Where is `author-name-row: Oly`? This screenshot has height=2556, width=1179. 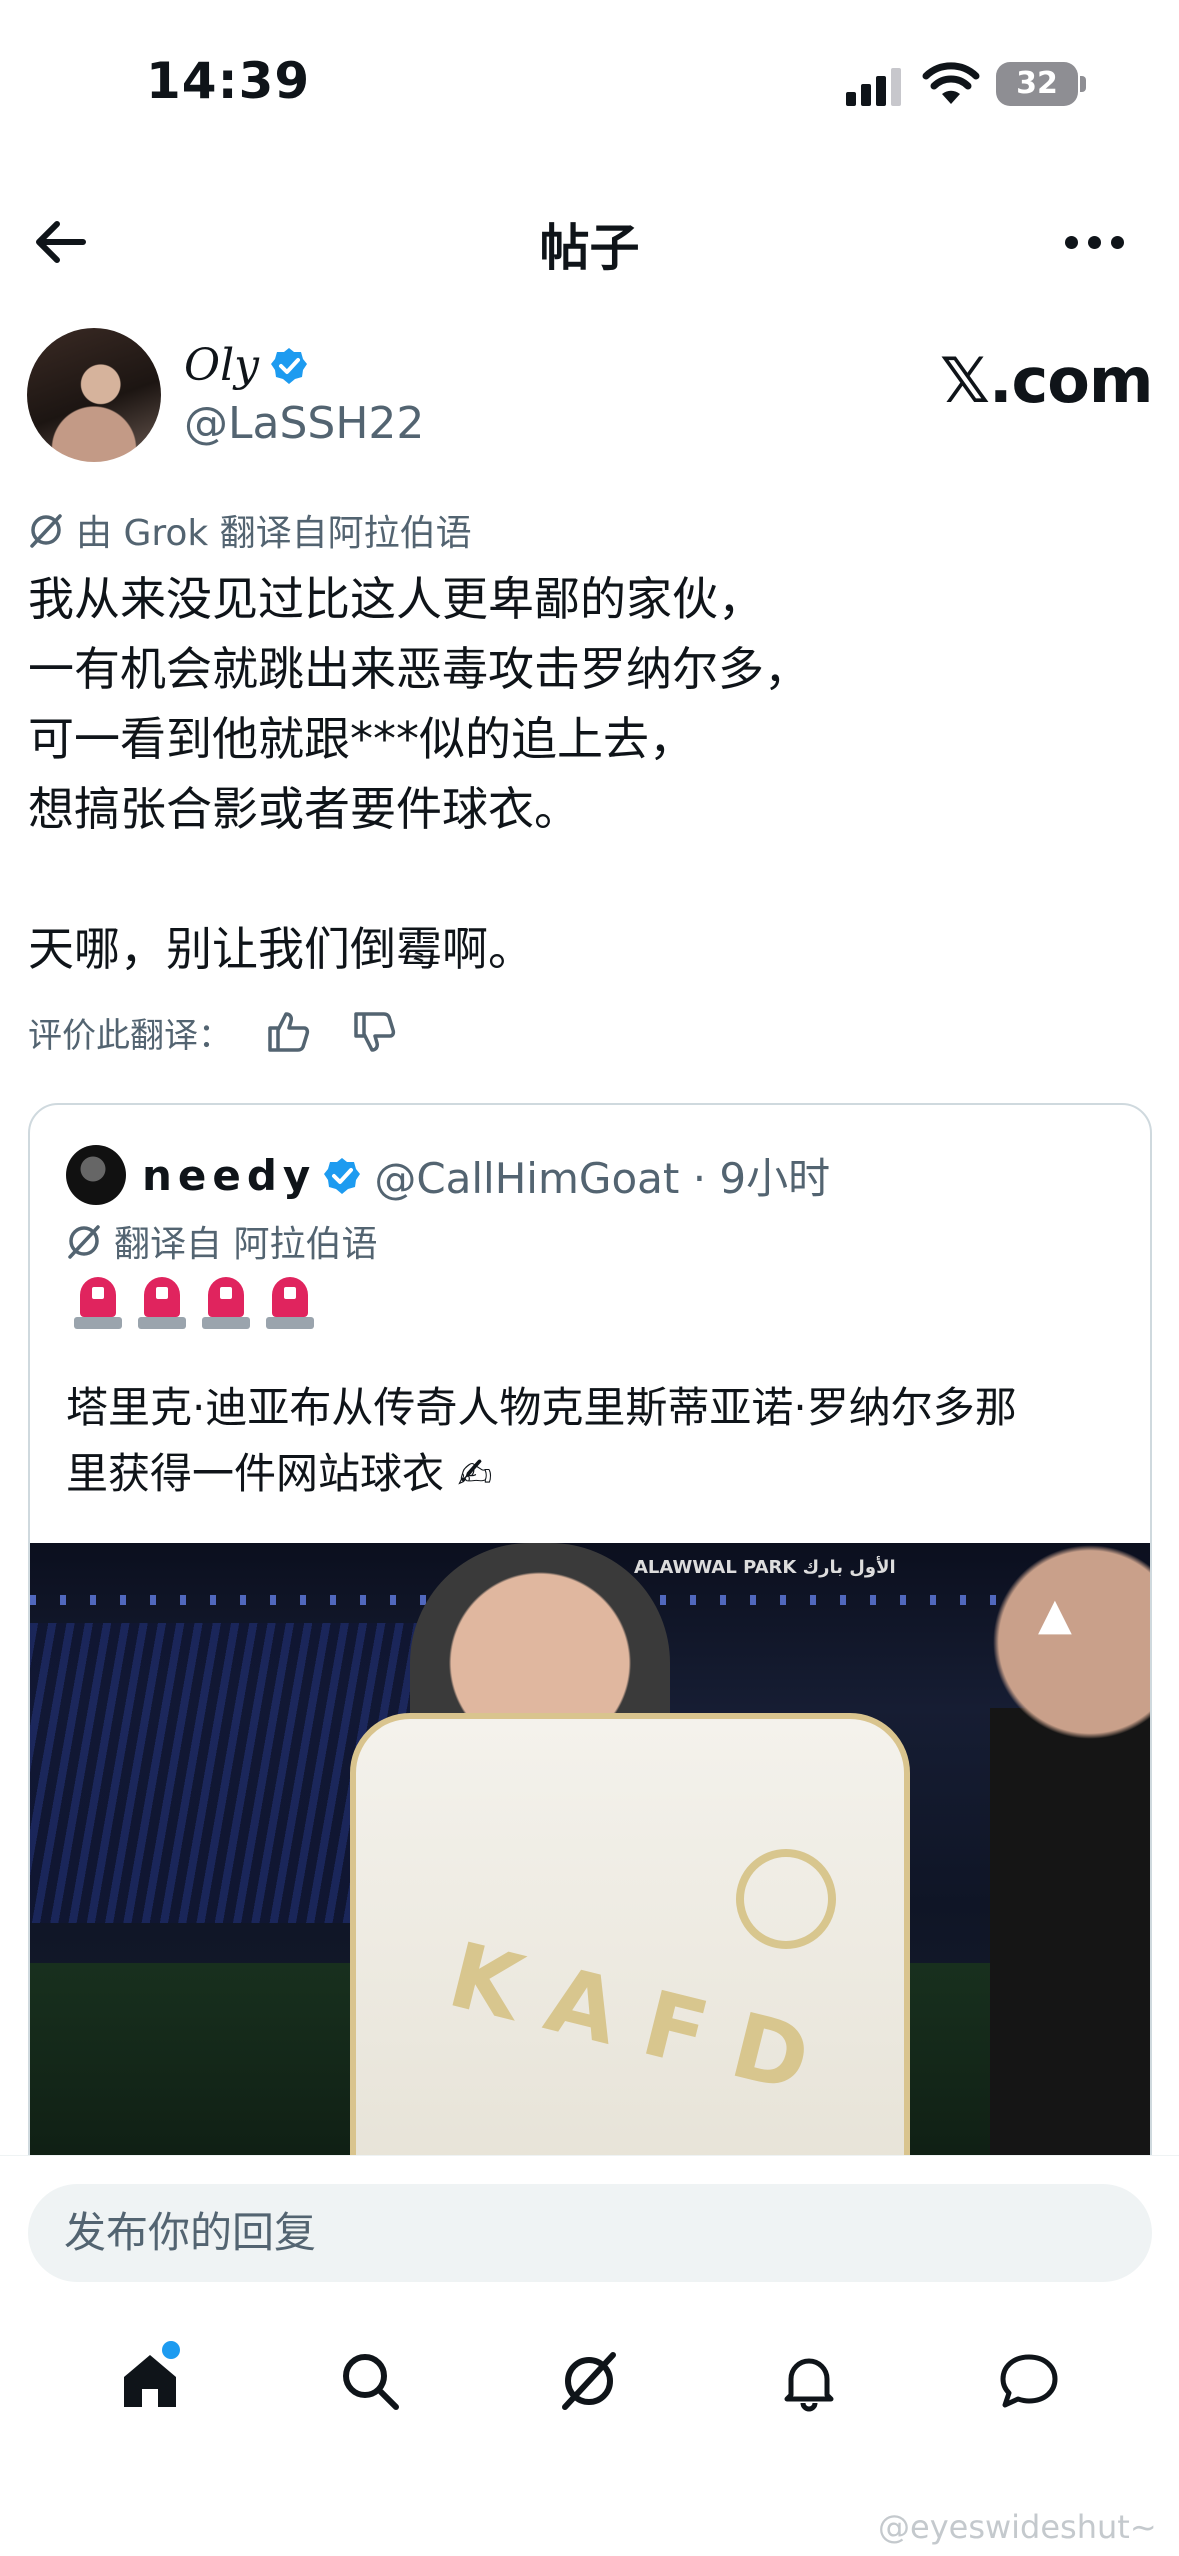 author-name-row: Oly is located at coordinates (246, 365).